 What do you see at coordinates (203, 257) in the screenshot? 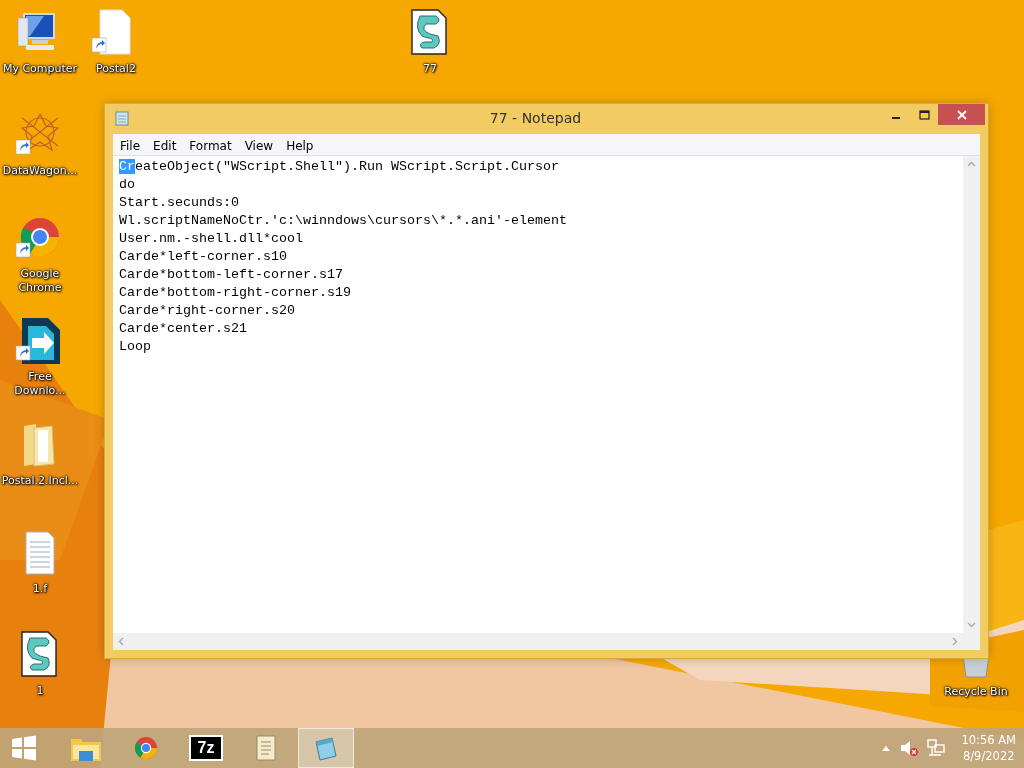
I see `code-line: Carde*left-corner.s10` at bounding box center [203, 257].